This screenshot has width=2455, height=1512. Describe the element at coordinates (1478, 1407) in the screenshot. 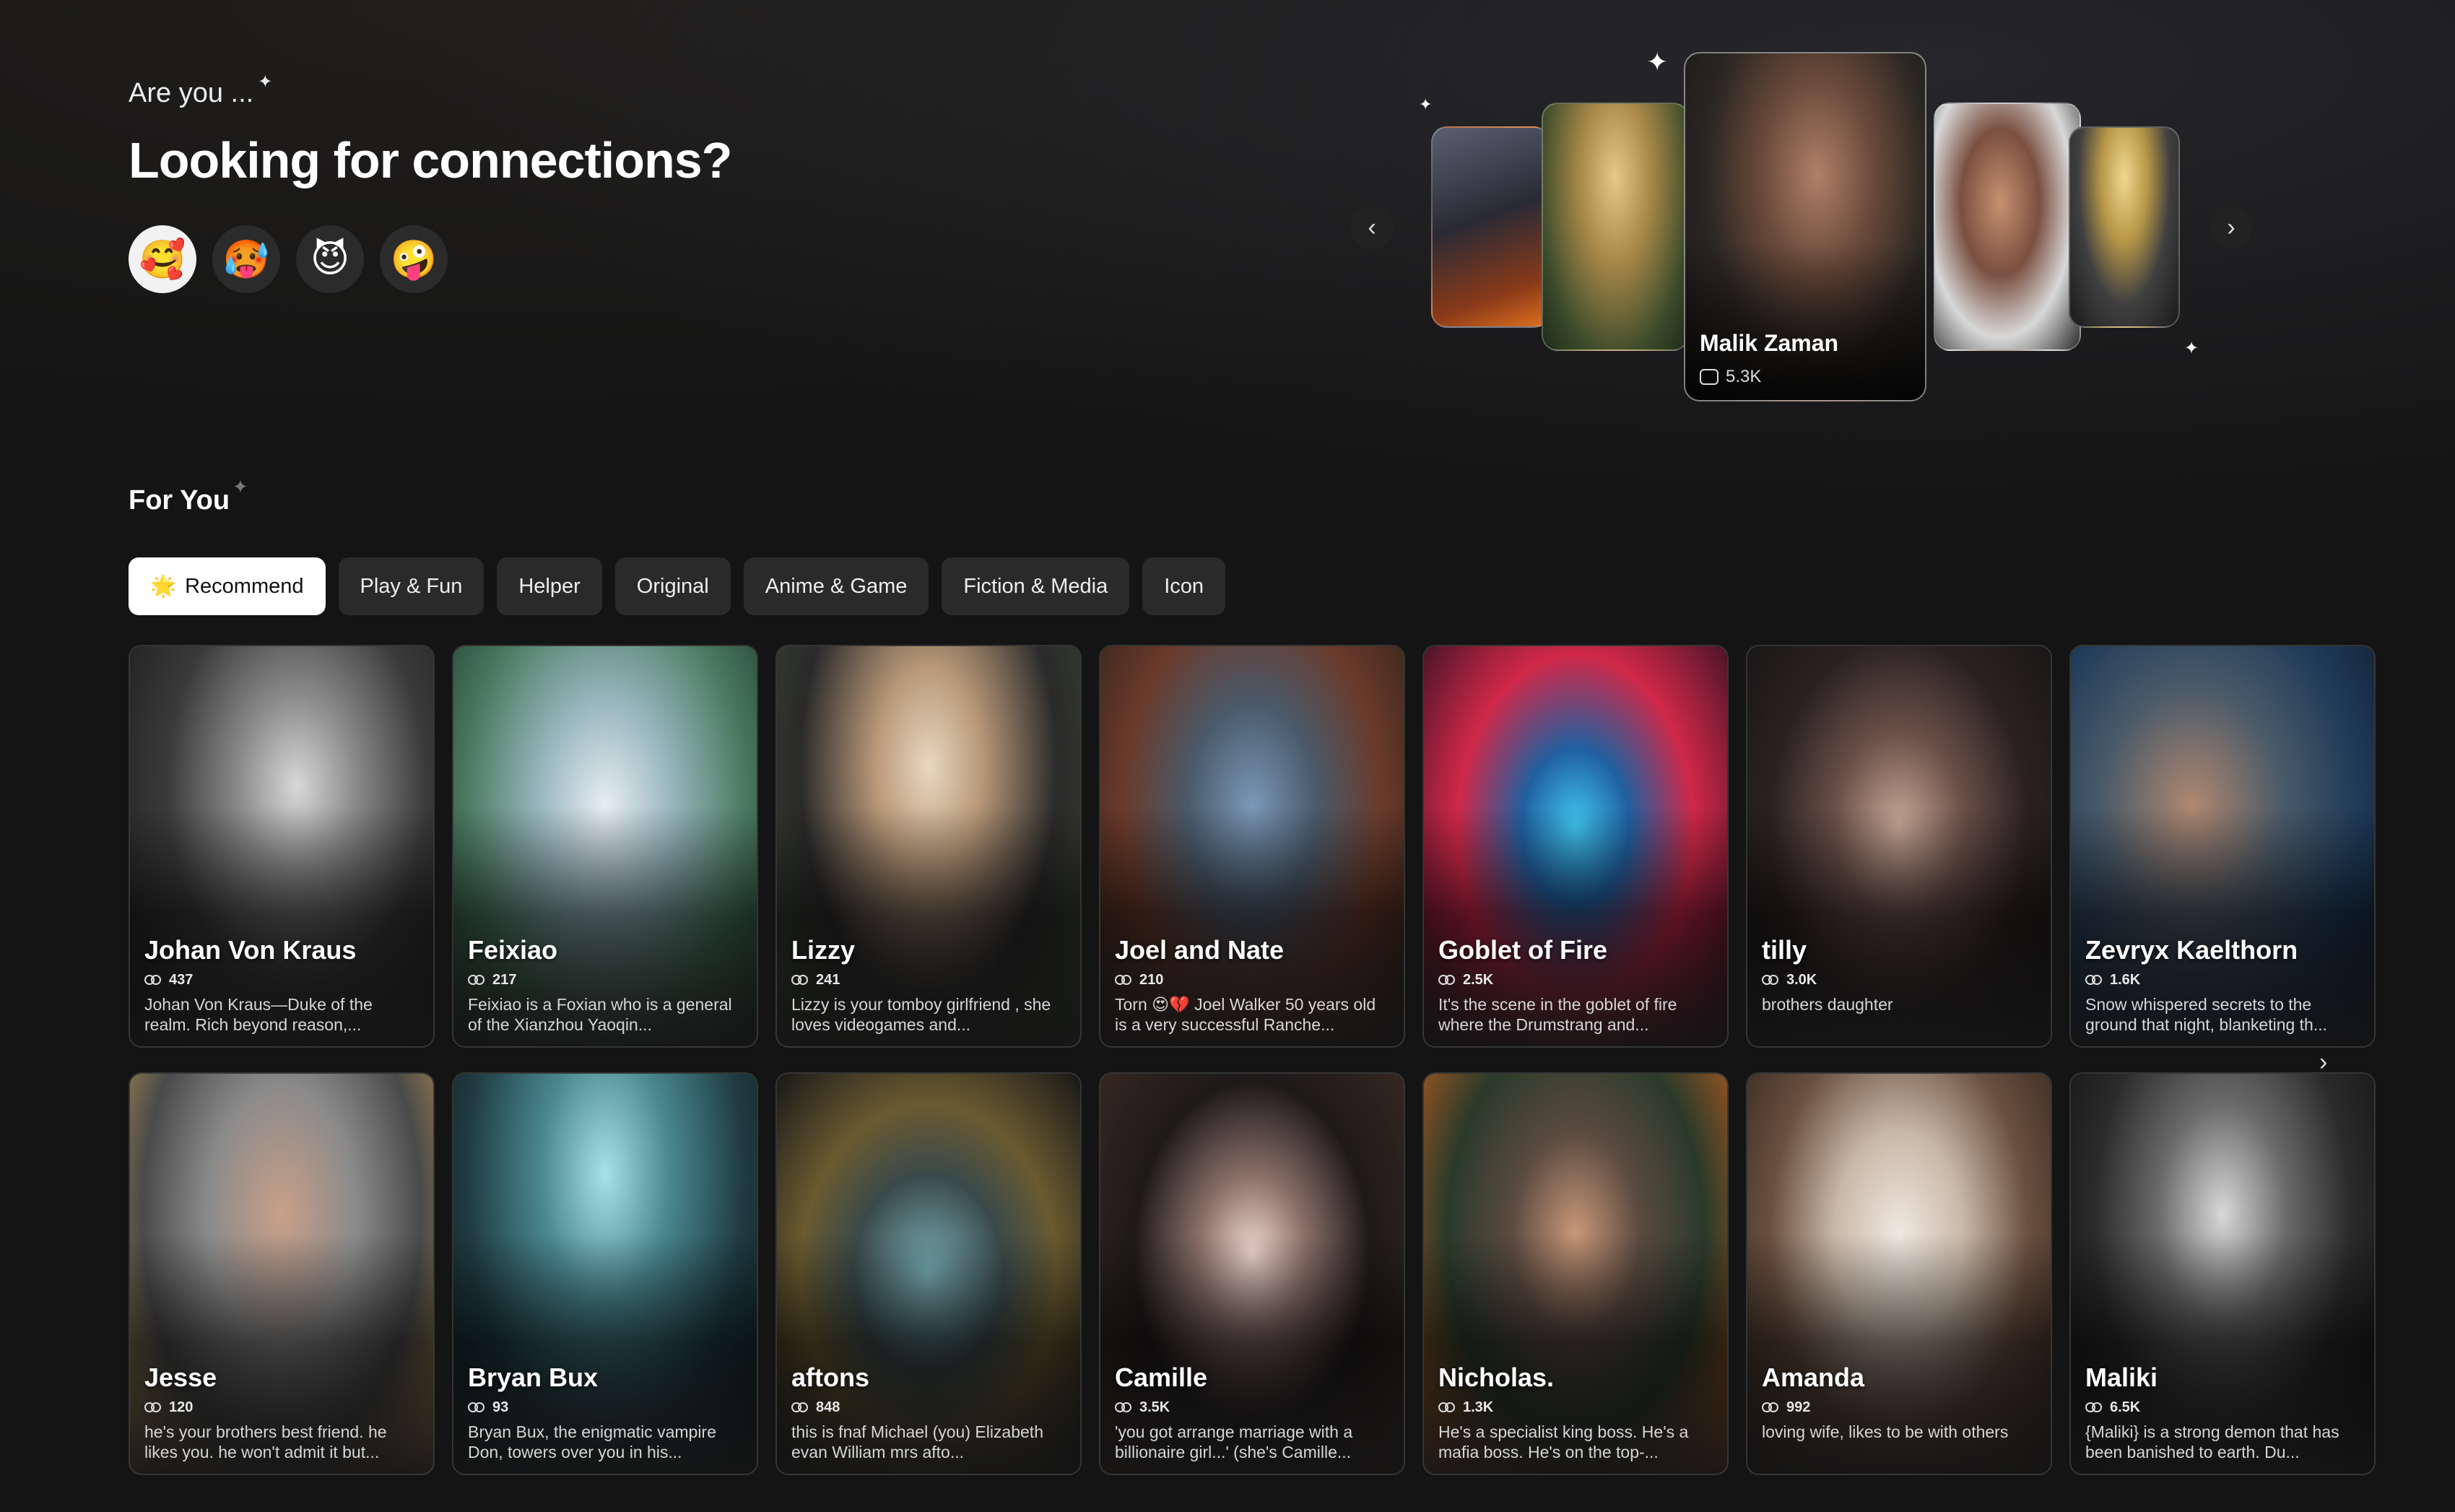

I see `chat-count-text: 1.3K` at that location.